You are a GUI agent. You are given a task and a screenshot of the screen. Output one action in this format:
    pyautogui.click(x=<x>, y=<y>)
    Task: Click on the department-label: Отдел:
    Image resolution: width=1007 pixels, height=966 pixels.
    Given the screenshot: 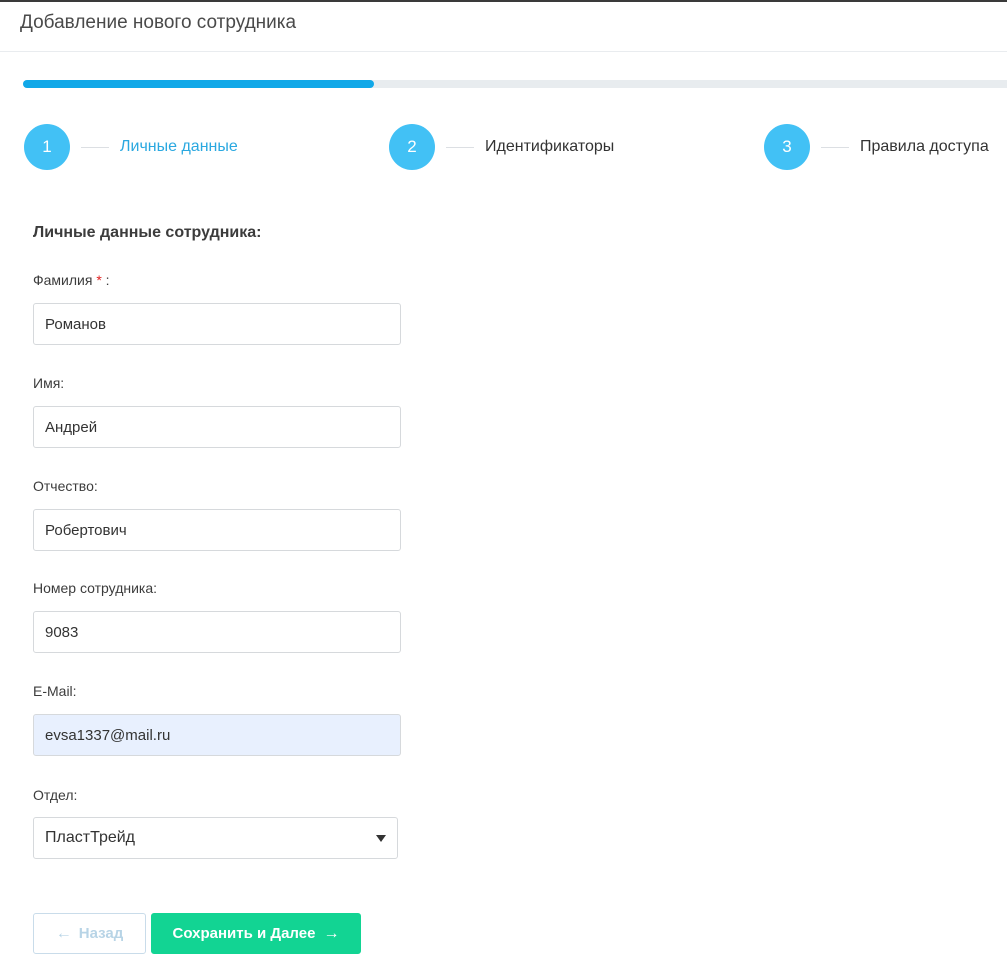 What is the action you would take?
    pyautogui.click(x=55, y=795)
    